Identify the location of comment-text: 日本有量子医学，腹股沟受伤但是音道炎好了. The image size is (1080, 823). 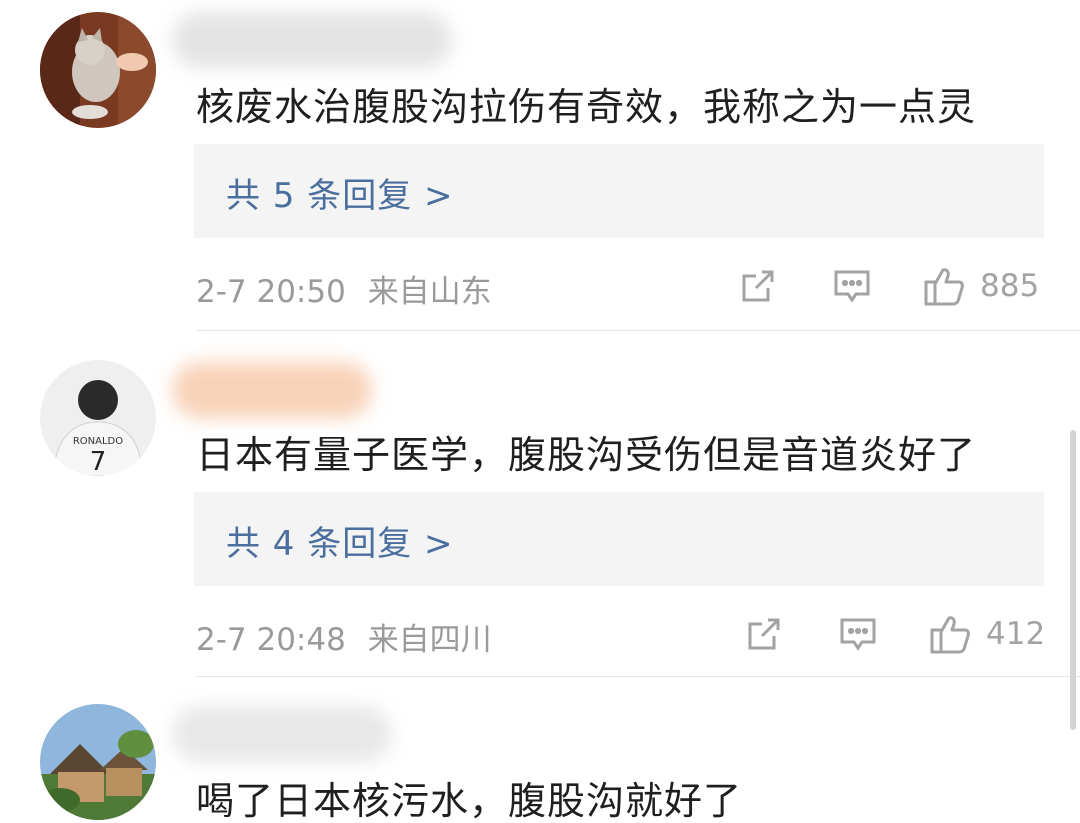
(586, 455).